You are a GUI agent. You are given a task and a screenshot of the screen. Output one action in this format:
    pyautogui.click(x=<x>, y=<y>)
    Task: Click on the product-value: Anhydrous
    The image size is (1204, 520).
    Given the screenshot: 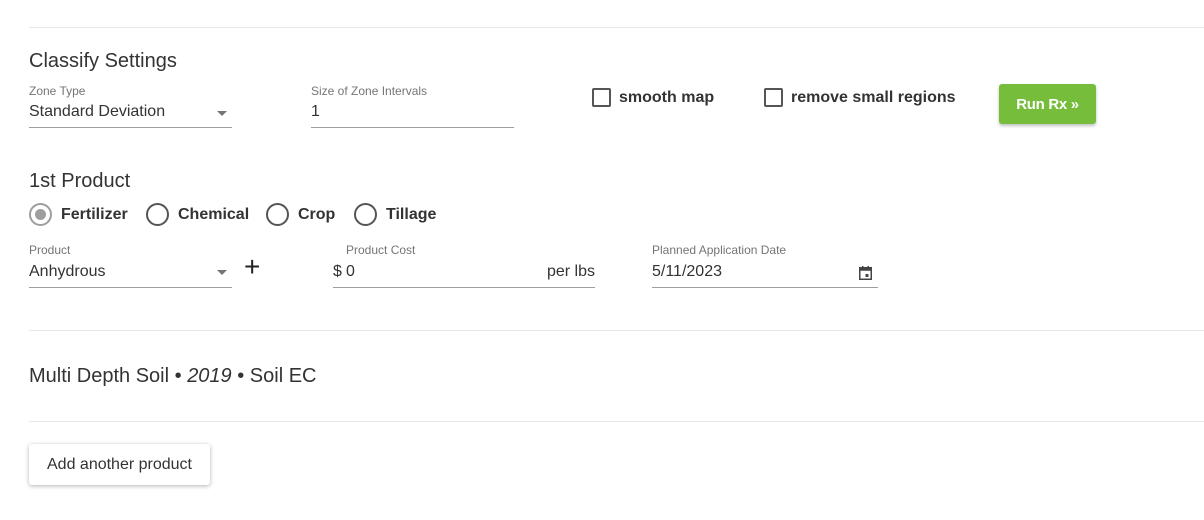 What is the action you would take?
    pyautogui.click(x=67, y=271)
    